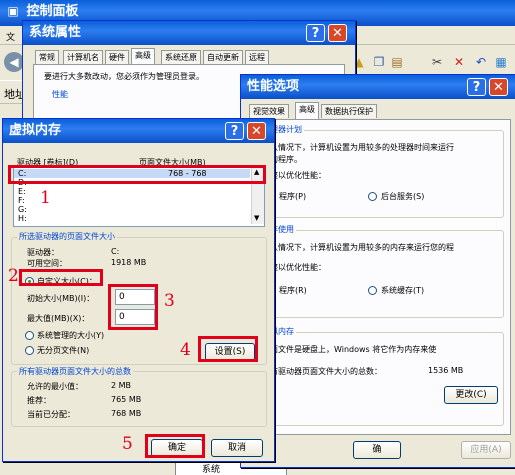 Image resolution: width=515 pixels, height=475 pixels. Describe the element at coordinates (293, 290) in the screenshot. I see `memory-programs-label: 程序(R)` at that location.